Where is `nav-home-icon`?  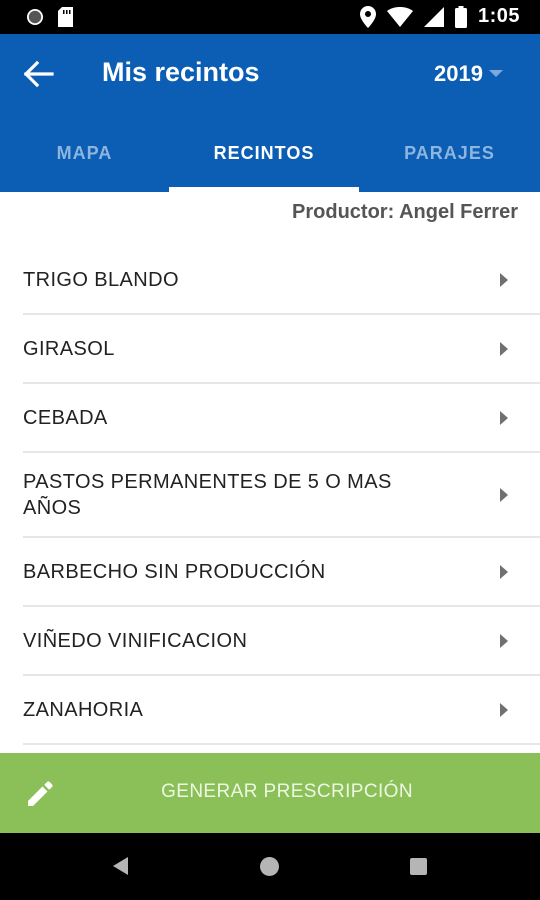 nav-home-icon is located at coordinates (269, 866).